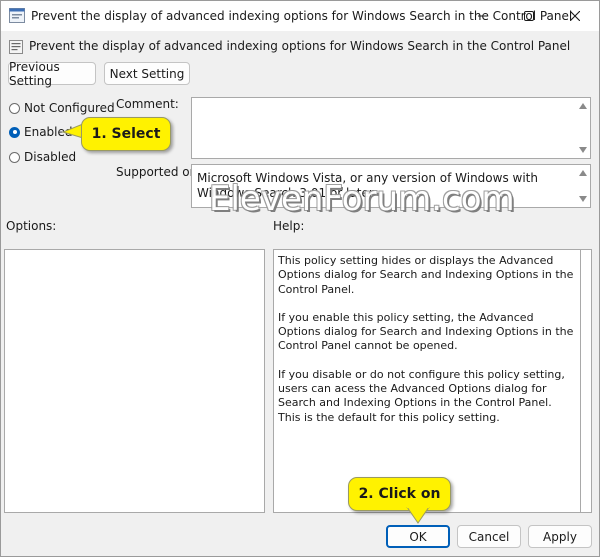 This screenshot has width=600, height=557. What do you see at coordinates (34, 73) in the screenshot?
I see `previous-setting-label: Previous Setting` at bounding box center [34, 73].